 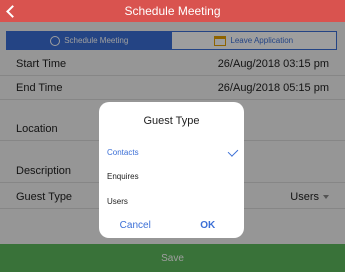 I want to click on dialog-buttons: Cancel OK, so click(x=171, y=226).